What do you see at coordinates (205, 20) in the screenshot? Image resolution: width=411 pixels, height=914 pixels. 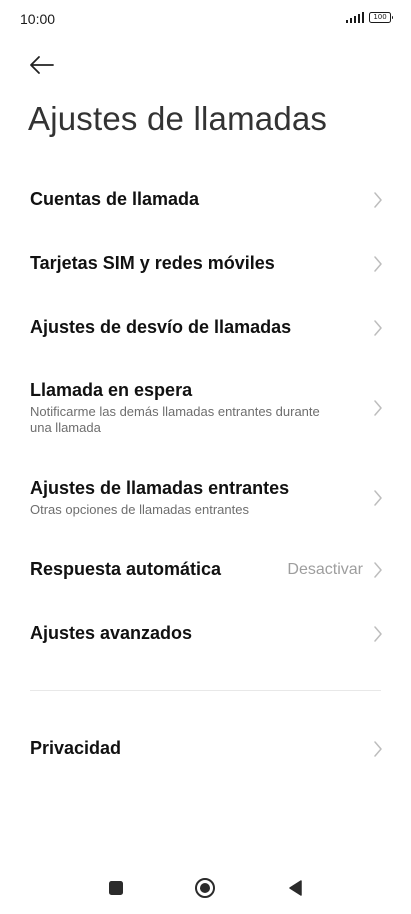 I see `status-bar: 10:00 100` at bounding box center [205, 20].